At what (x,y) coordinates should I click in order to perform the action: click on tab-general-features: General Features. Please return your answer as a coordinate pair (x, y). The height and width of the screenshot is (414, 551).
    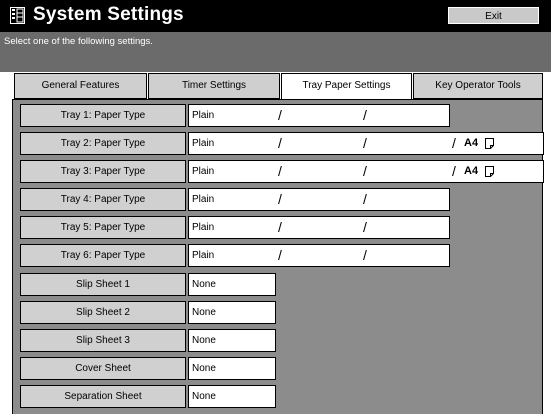
    Looking at the image, I should click on (80, 86).